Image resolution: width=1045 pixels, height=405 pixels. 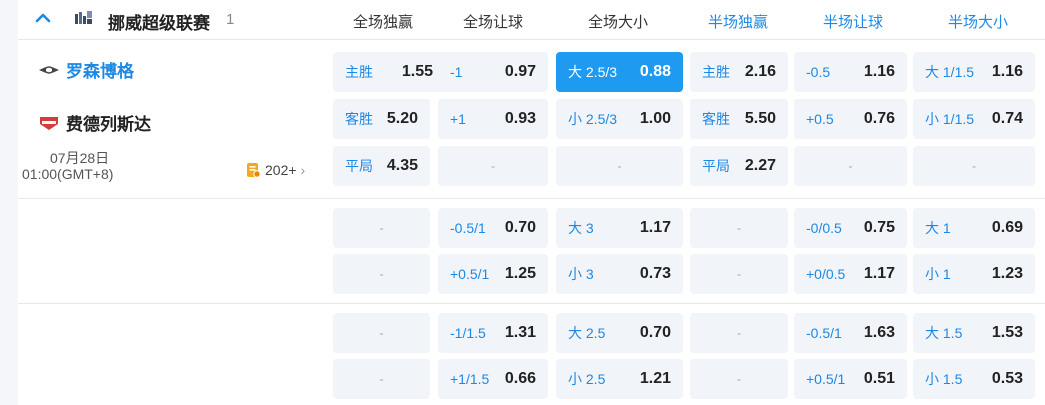 What do you see at coordinates (253, 170) in the screenshot?
I see `betslip-icon` at bounding box center [253, 170].